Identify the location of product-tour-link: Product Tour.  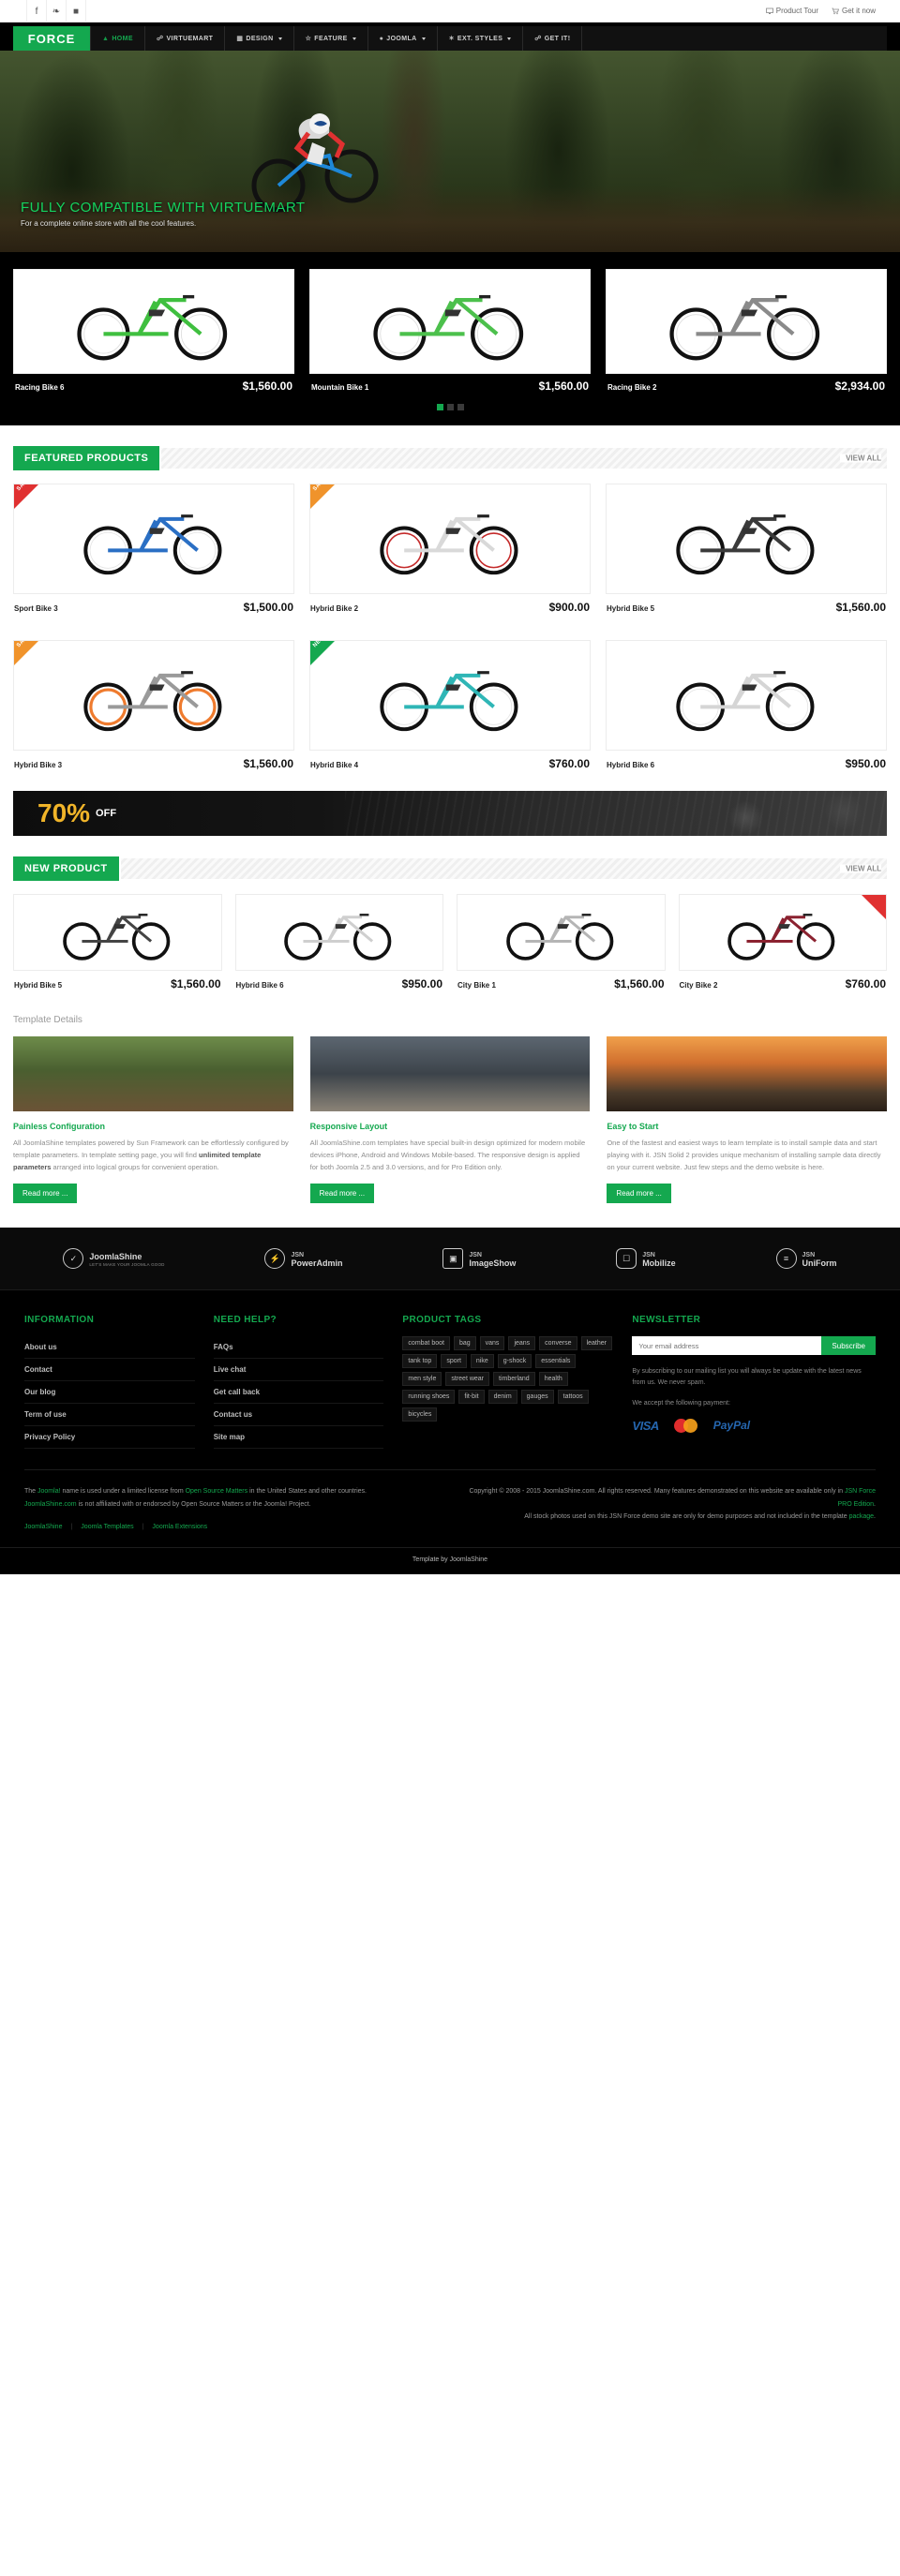
(791, 11).